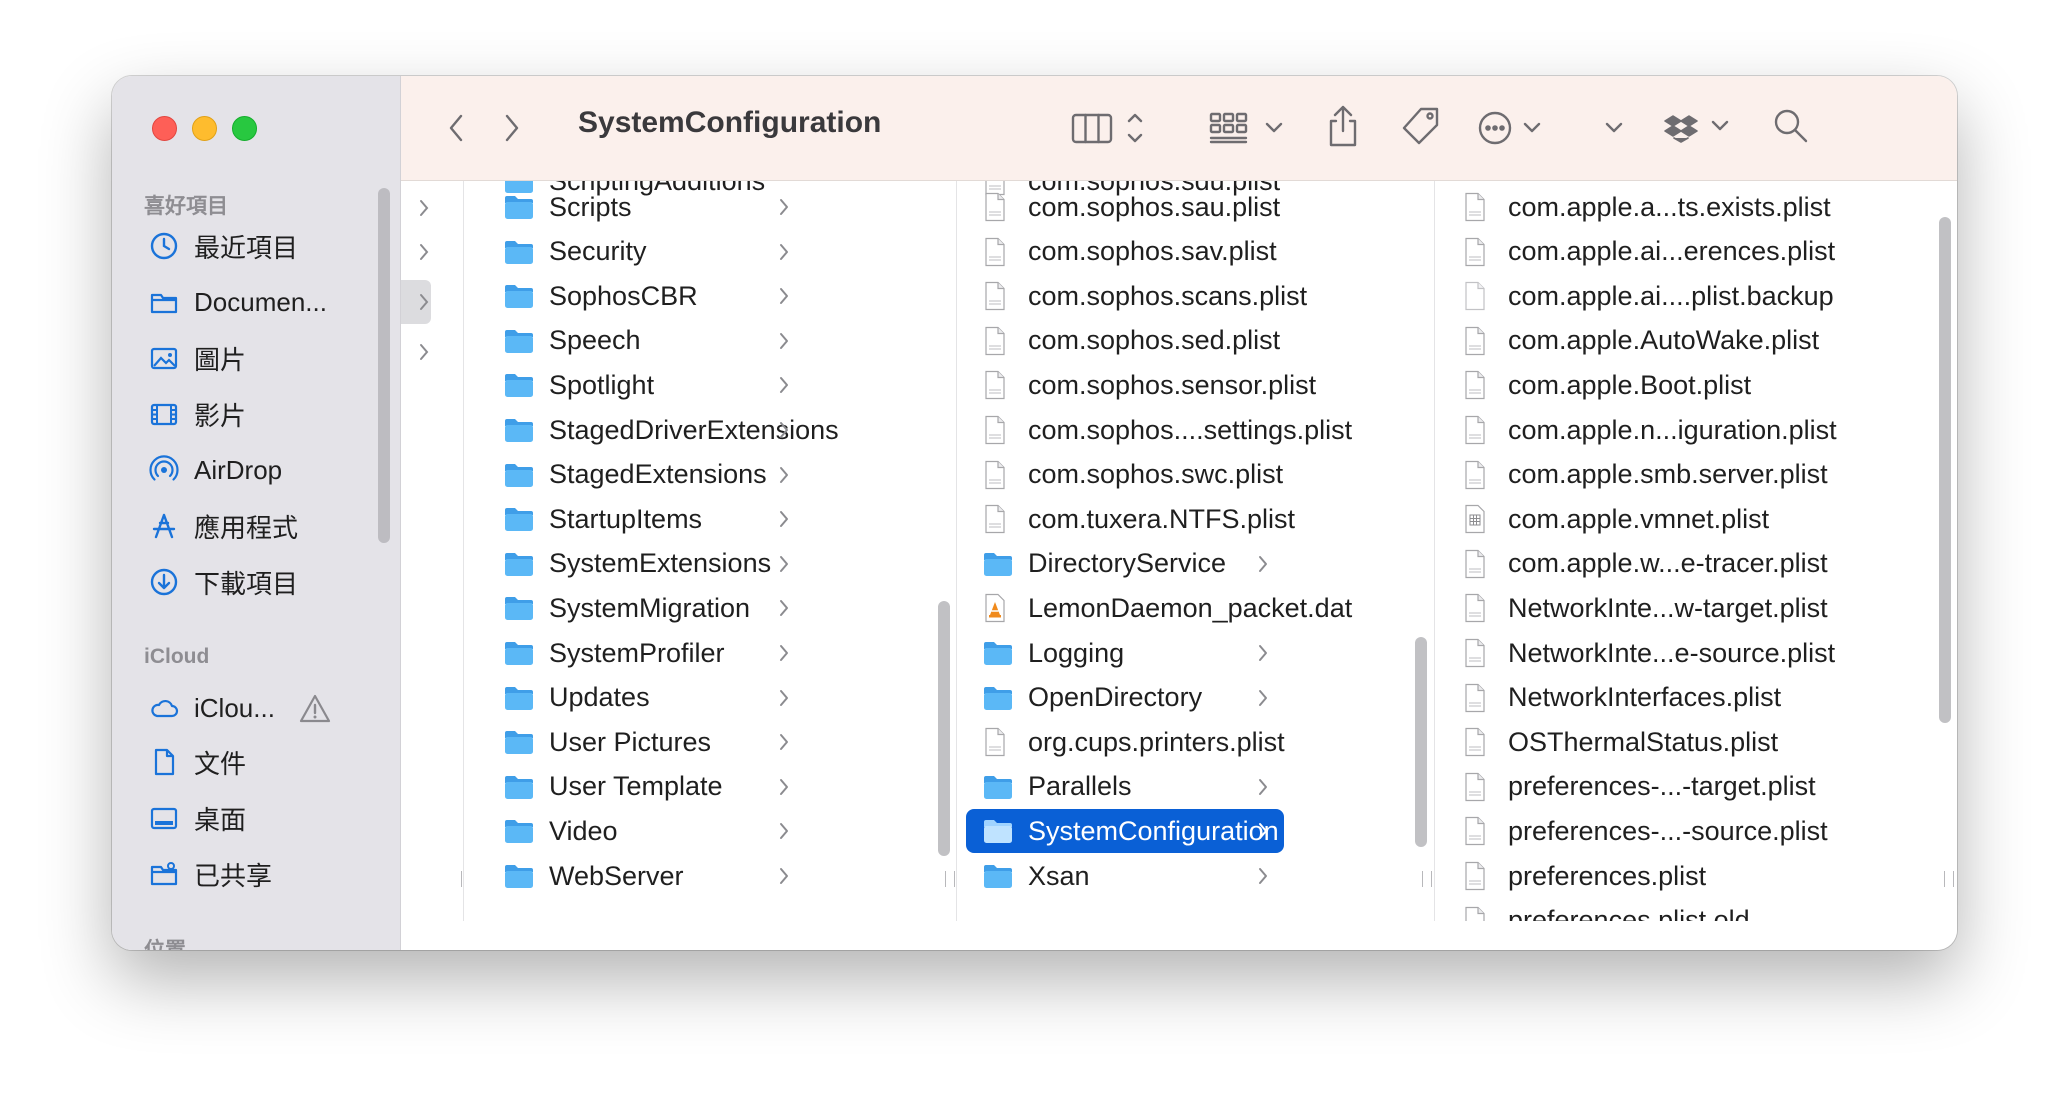 The width and height of the screenshot is (2064, 1096). I want to click on dropbox-button, so click(1701, 128).